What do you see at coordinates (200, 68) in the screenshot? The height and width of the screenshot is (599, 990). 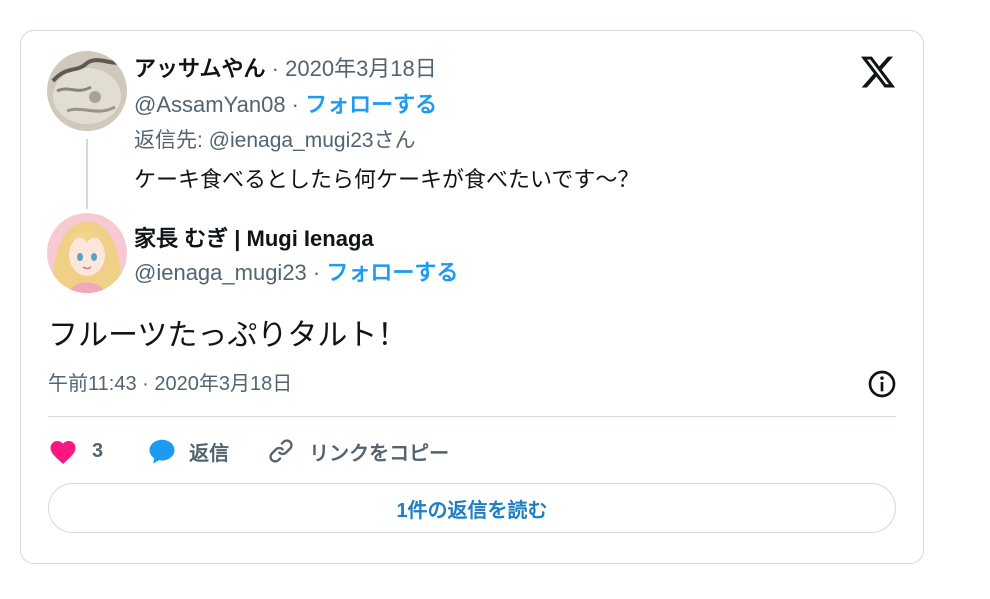 I see `quoted-display-name: アッサムやん` at bounding box center [200, 68].